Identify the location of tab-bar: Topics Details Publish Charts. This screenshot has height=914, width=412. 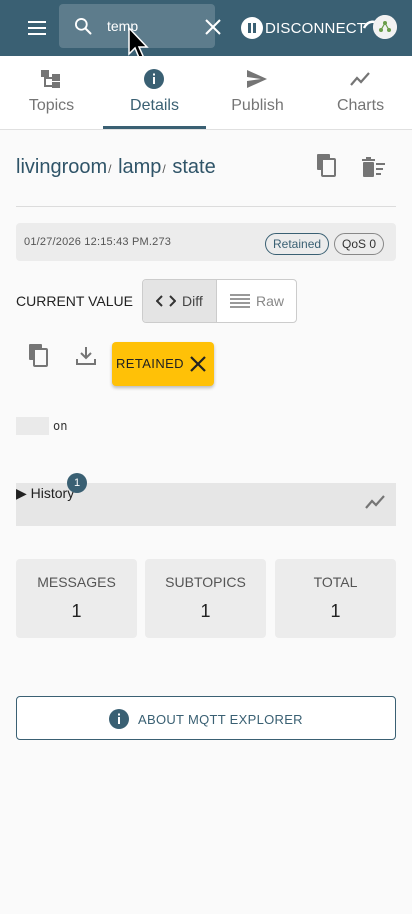
(206, 93).